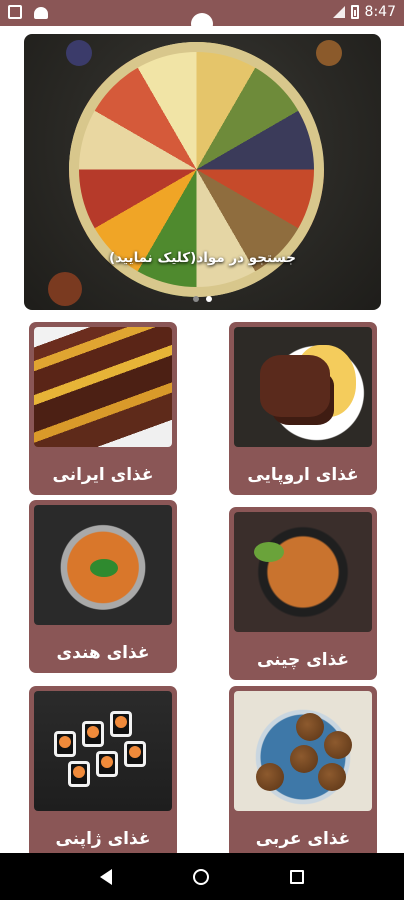  I want to click on category-label: غذای ایرانی, so click(103, 475).